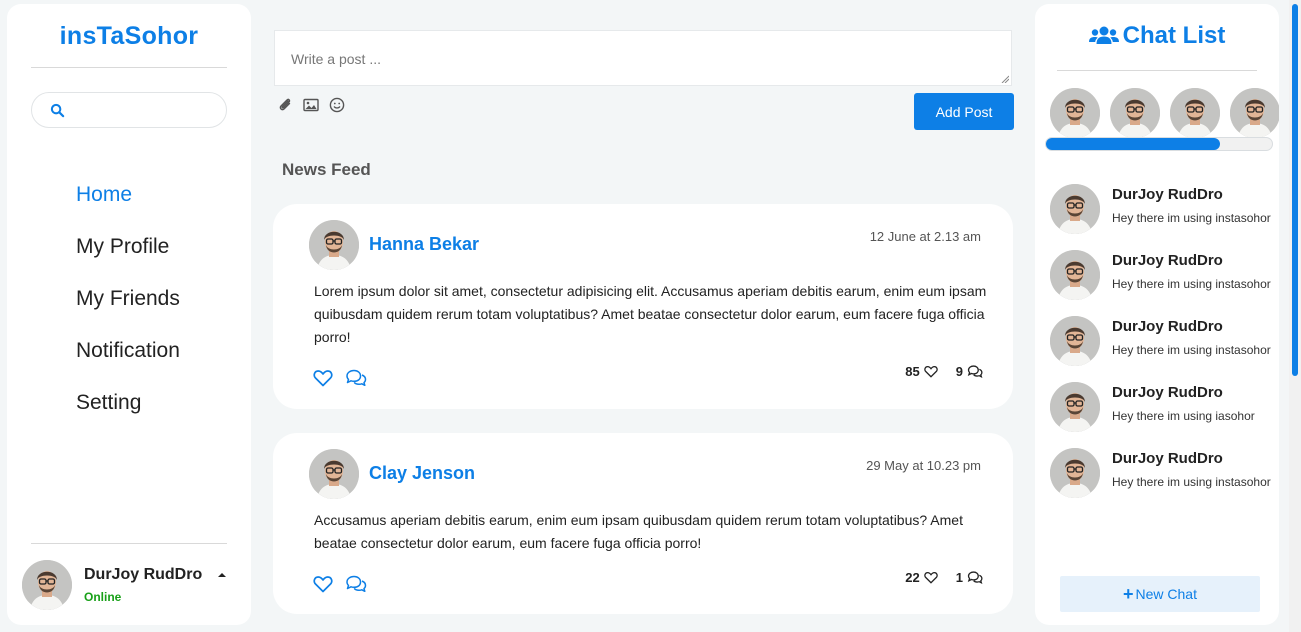  What do you see at coordinates (128, 413) in the screenshot?
I see `nav-item-setting: Setting` at bounding box center [128, 413].